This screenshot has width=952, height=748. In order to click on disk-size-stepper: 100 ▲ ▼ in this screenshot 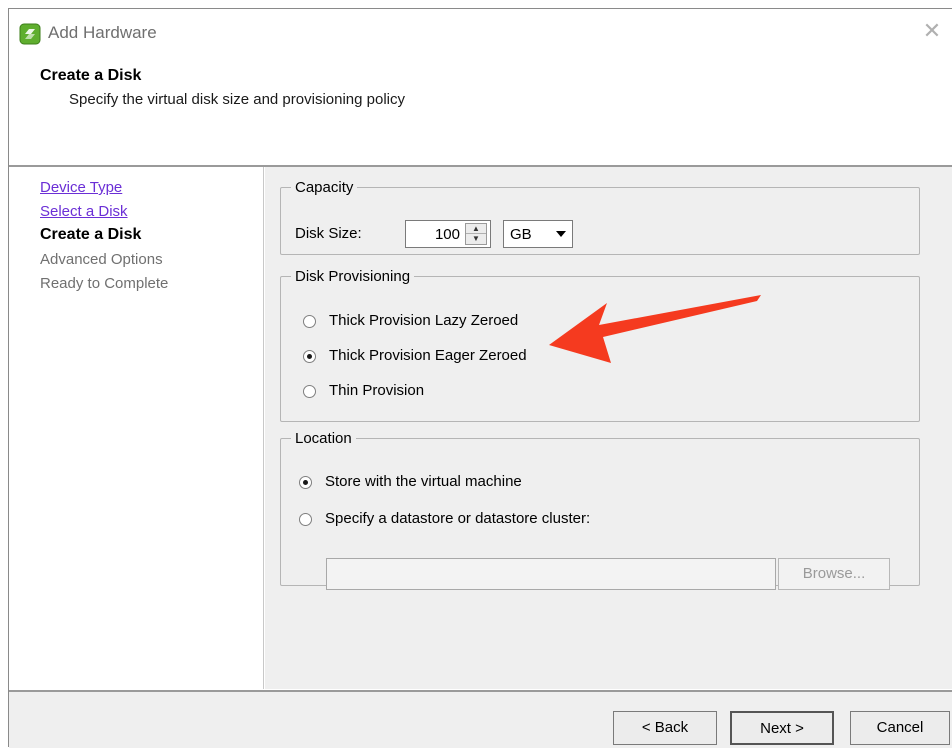, I will do `click(448, 234)`.